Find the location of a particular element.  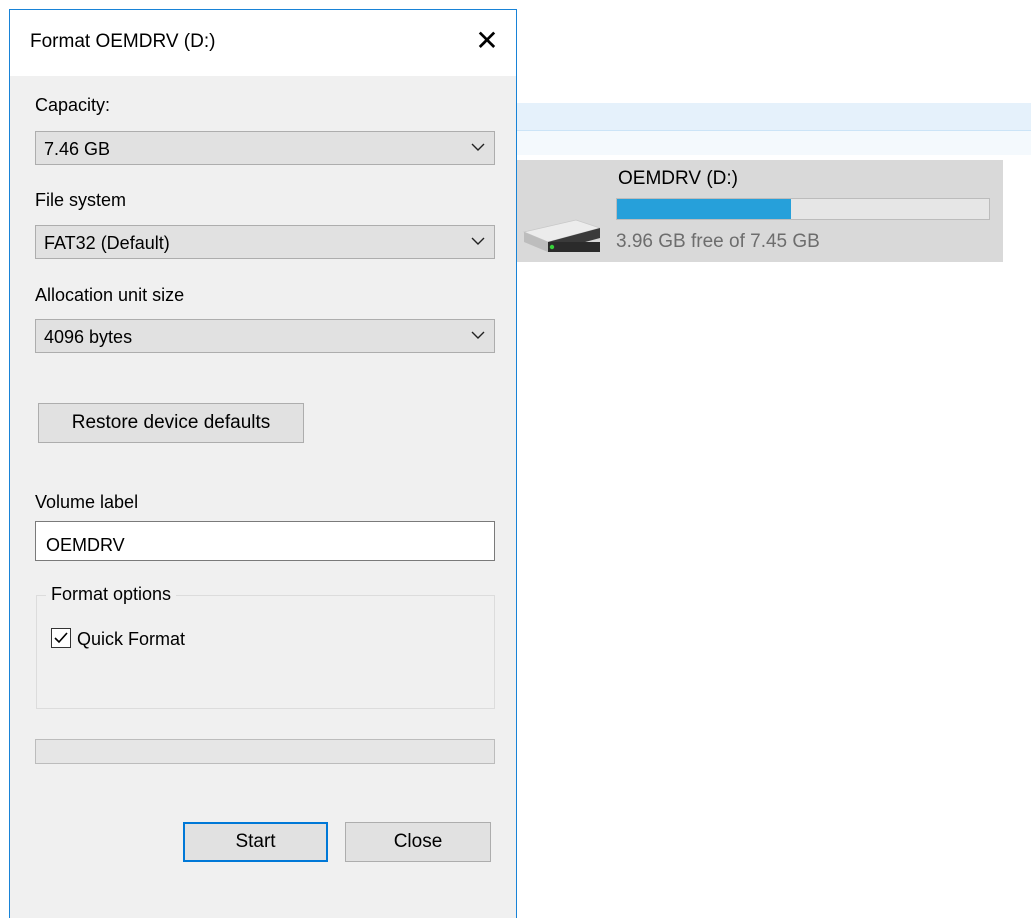

allocation-value: 4096 bytes is located at coordinates (88, 337).